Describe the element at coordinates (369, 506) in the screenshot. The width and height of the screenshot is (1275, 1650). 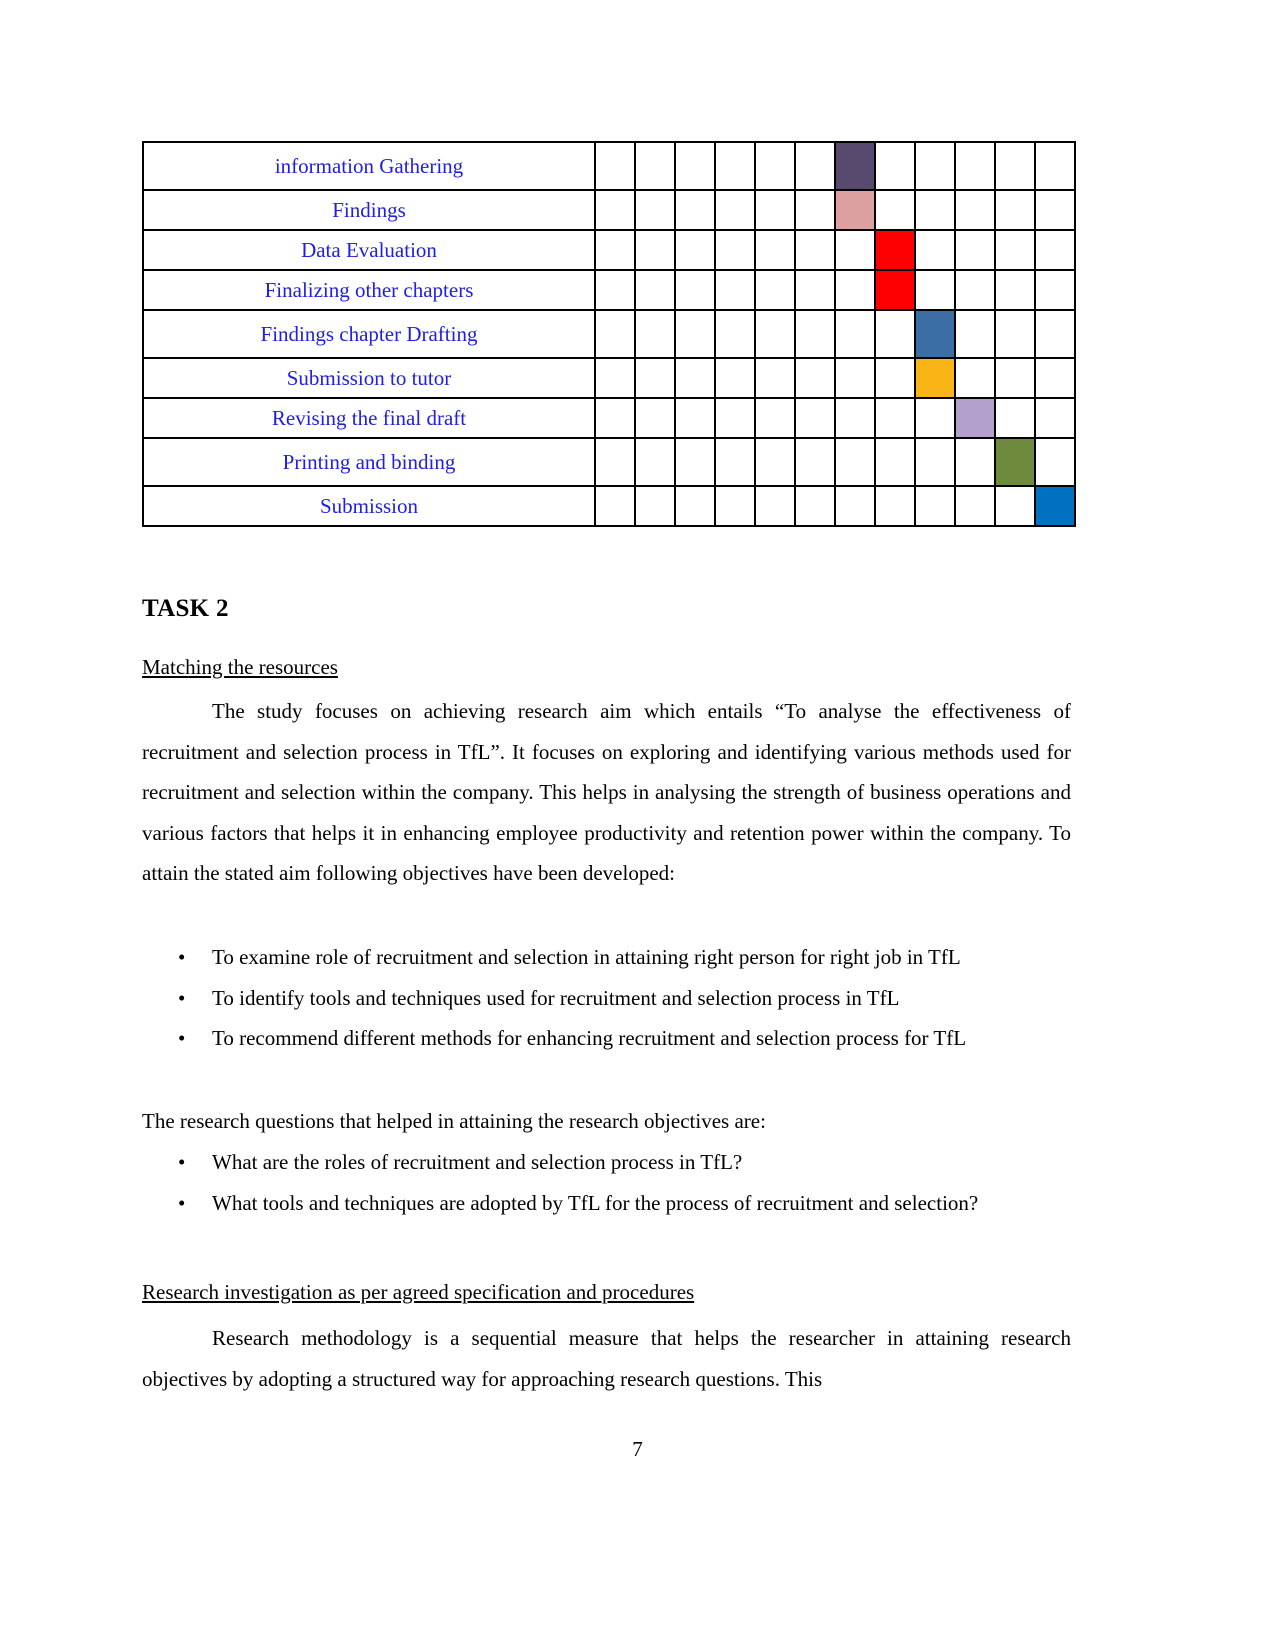
I see `gantt-task-label: Submission` at that location.